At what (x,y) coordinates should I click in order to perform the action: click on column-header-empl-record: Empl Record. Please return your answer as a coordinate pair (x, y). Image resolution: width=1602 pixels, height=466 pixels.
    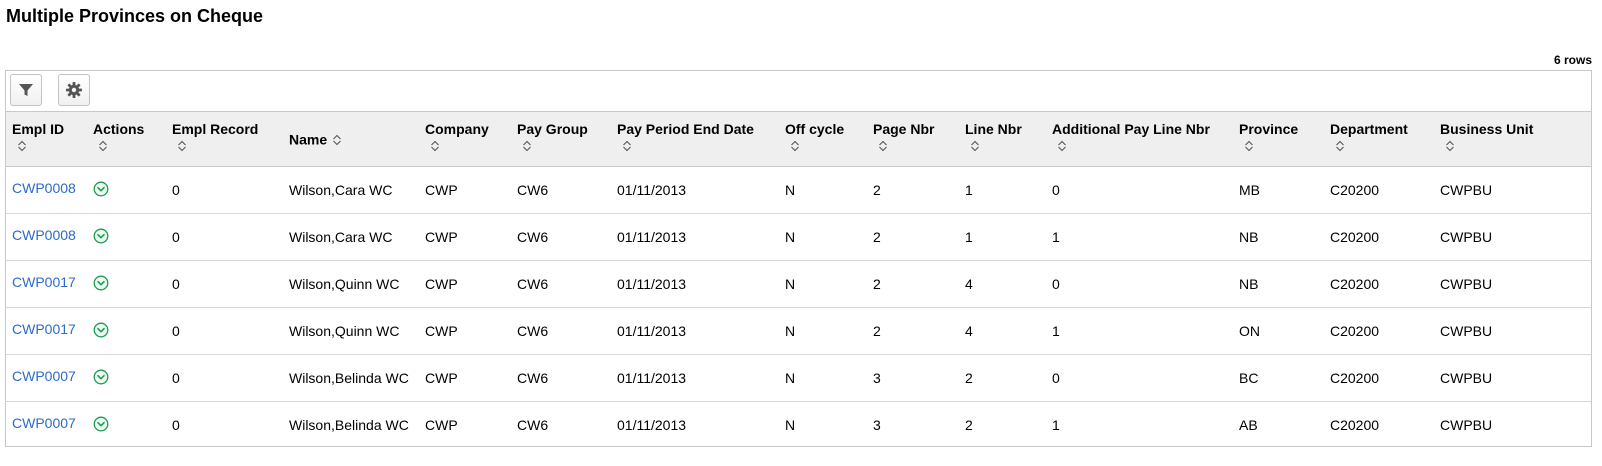
    Looking at the image, I should click on (224, 139).